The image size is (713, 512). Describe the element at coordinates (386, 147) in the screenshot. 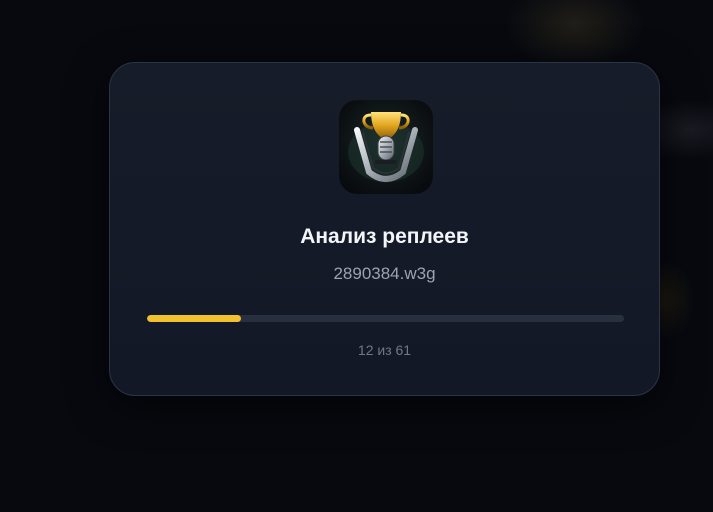

I see `trophy-microphone-icon` at that location.